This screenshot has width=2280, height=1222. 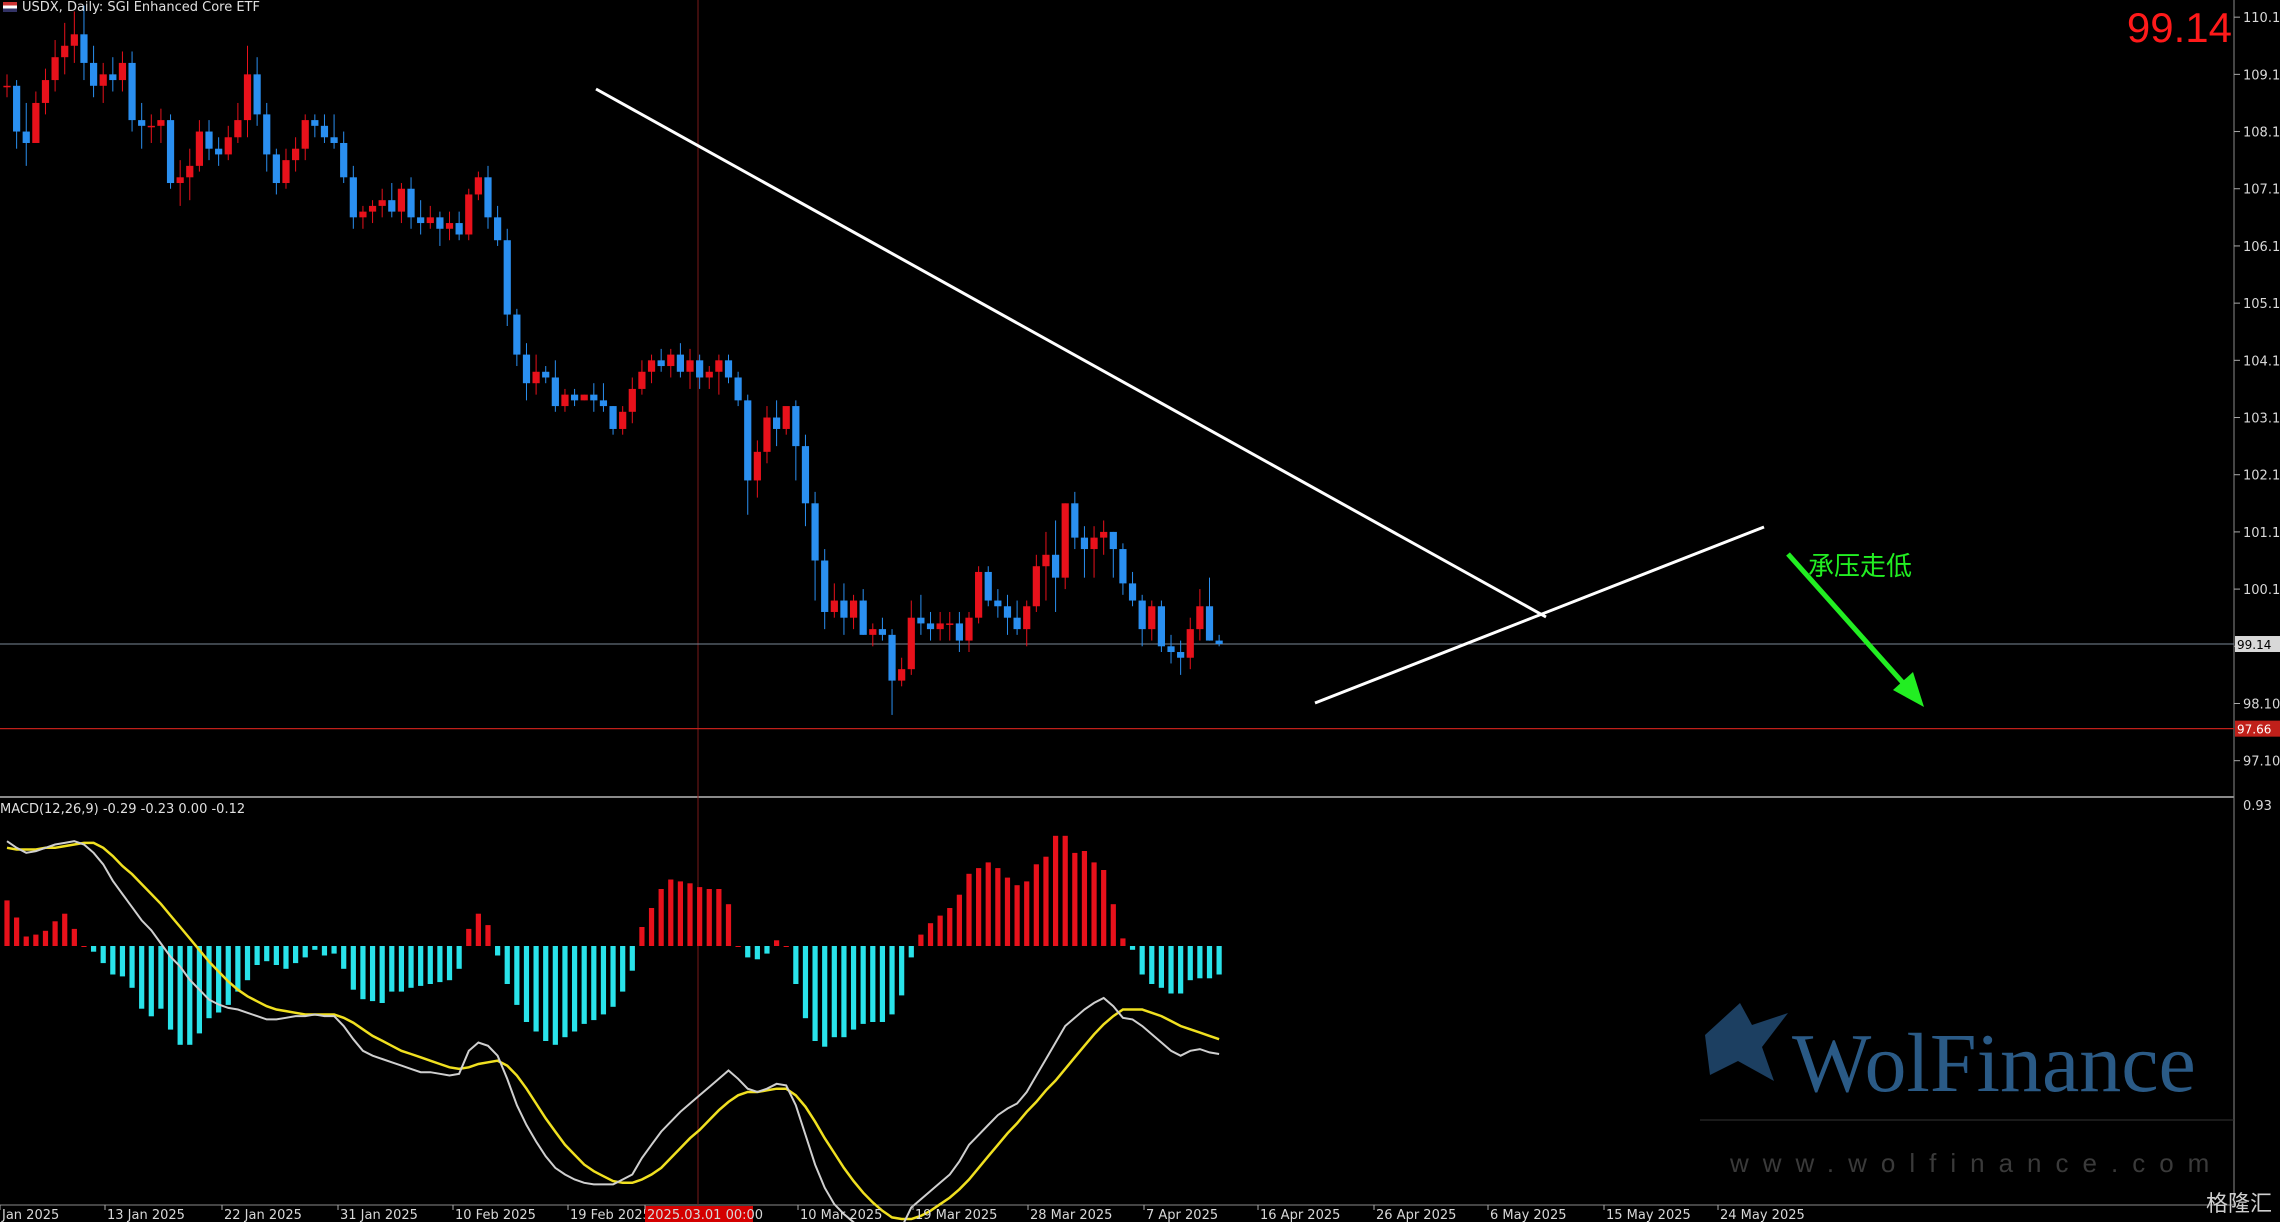 I want to click on current-price-display: 99.14, so click(x=2179, y=27).